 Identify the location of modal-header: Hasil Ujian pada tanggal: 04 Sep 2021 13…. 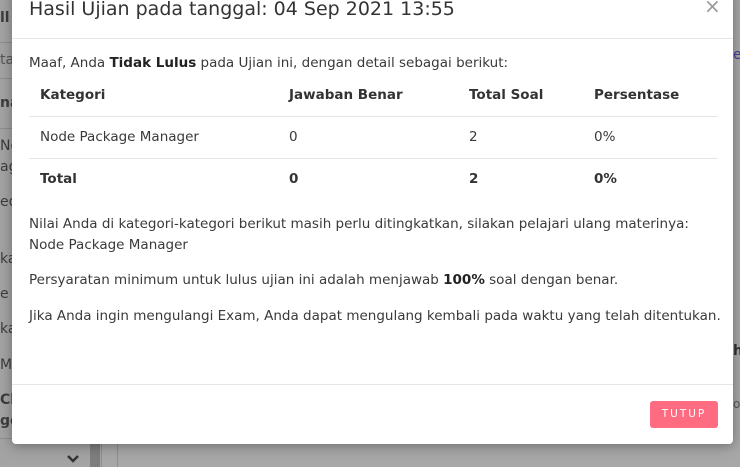
(372, 19).